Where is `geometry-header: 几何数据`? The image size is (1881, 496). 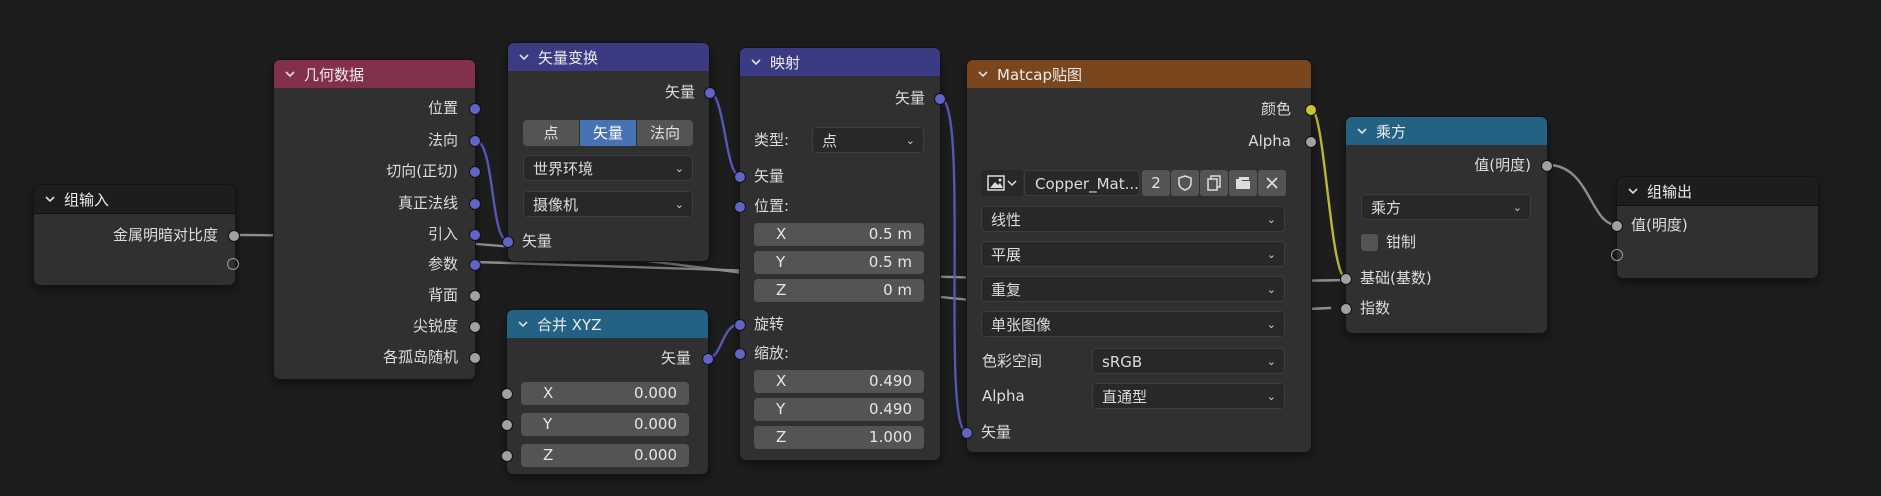 geometry-header: 几何数据 is located at coordinates (374, 74).